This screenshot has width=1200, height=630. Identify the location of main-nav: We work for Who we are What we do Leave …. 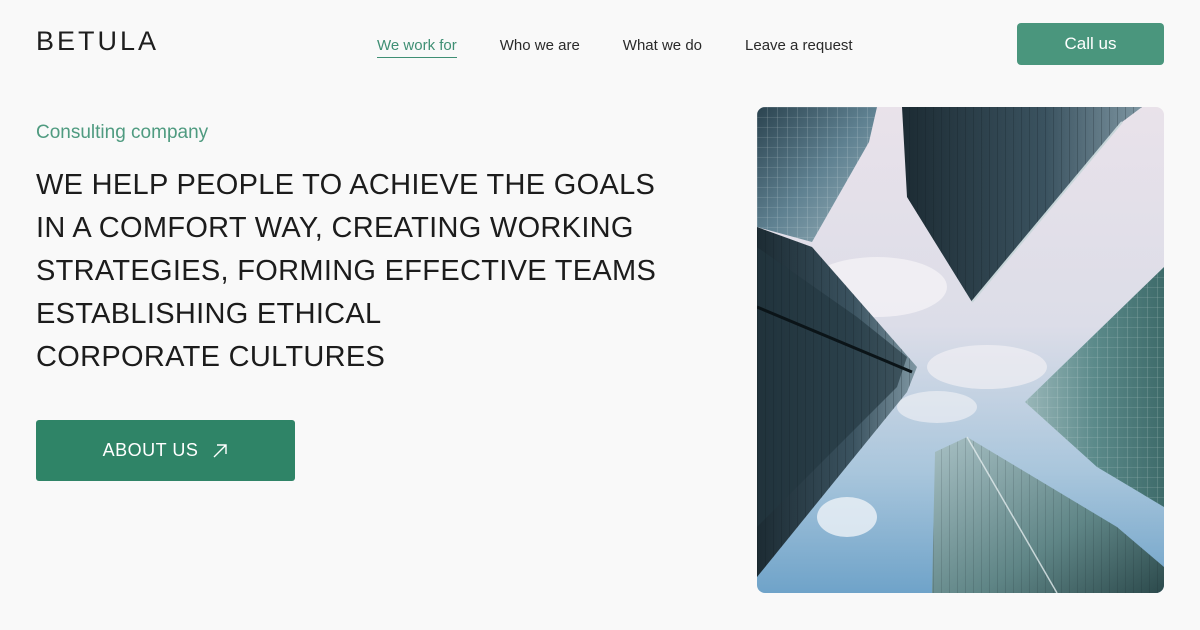
(636, 47).